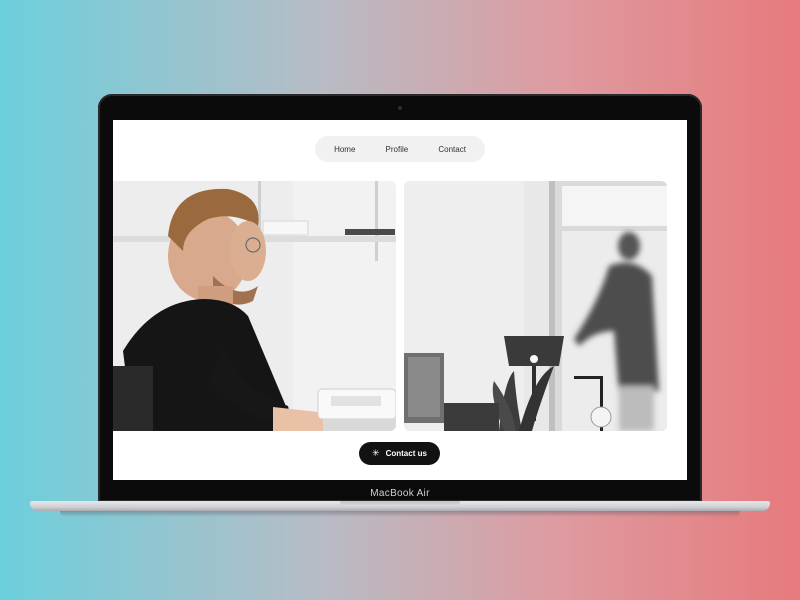  I want to click on nav-link-home: Home, so click(344, 149).